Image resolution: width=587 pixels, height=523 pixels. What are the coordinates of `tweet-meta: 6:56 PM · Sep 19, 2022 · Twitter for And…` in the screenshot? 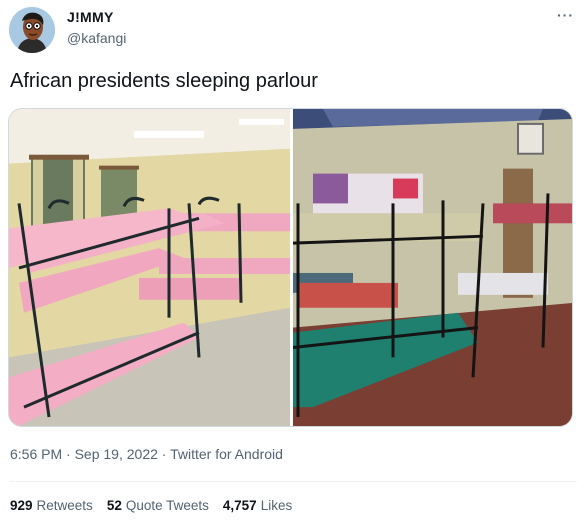 It's located at (146, 454).